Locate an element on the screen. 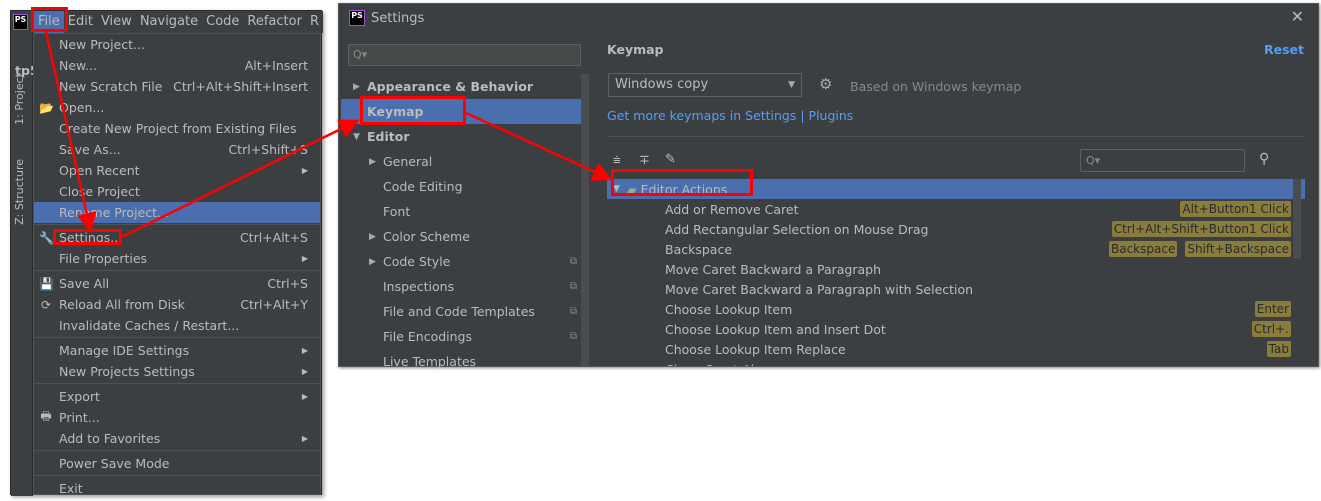 This screenshot has height=501, width=1321. arrow-settings-to-keymap is located at coordinates (240, 179).